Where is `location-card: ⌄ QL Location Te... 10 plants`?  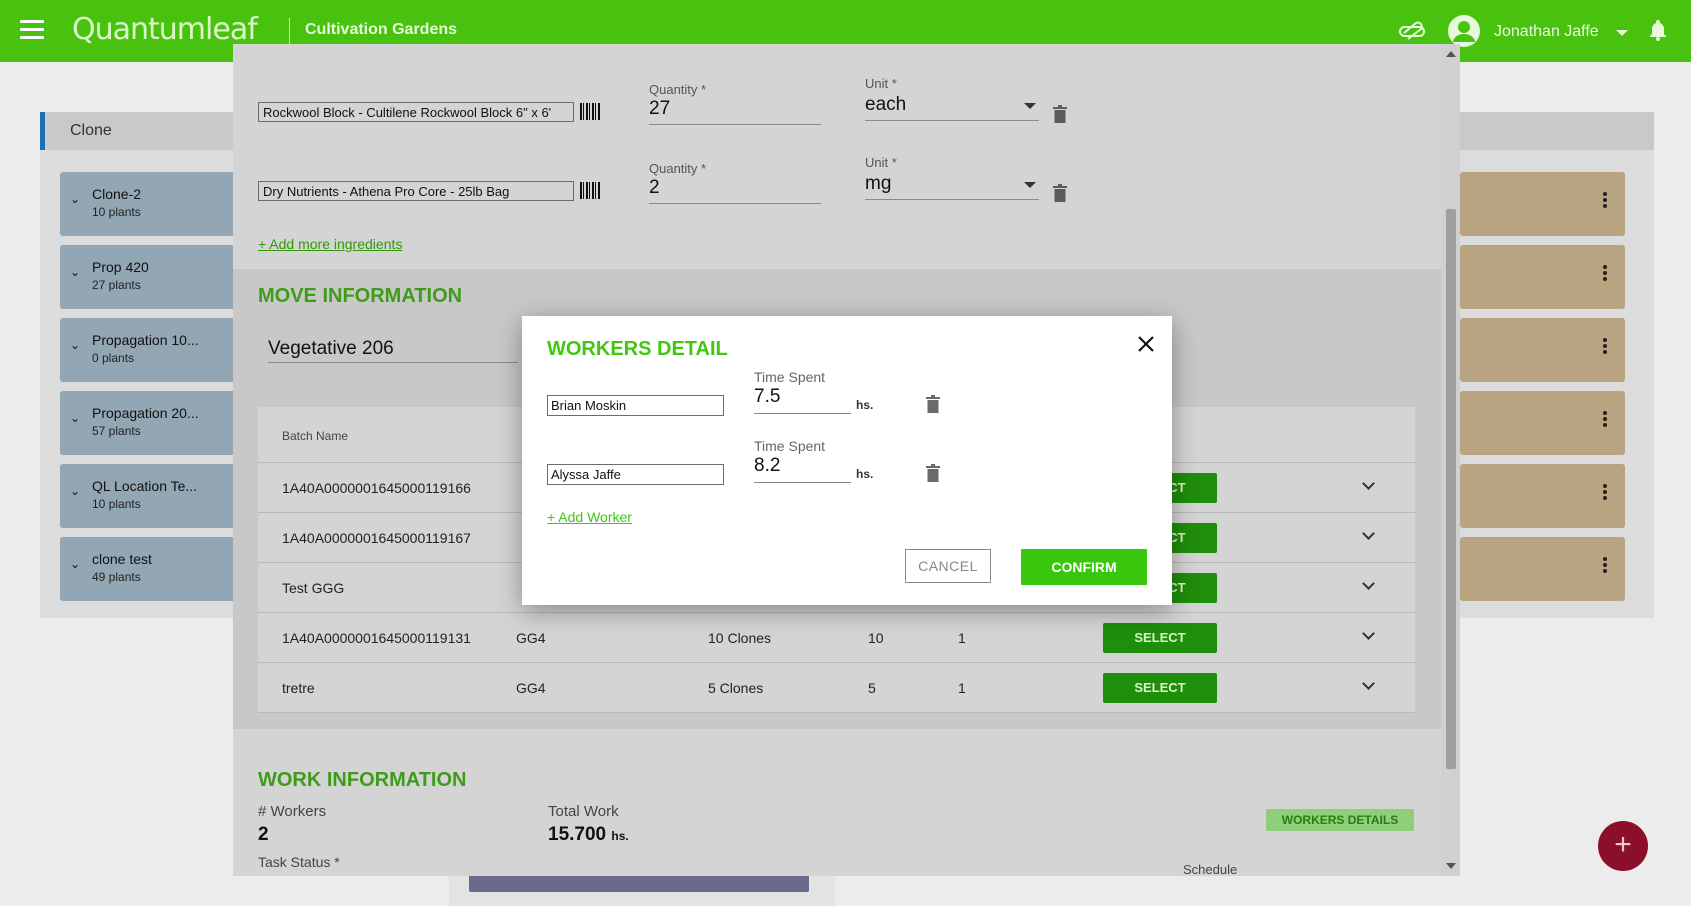 location-card: ⌄ QL Location Te... 10 plants is located at coordinates (150, 496).